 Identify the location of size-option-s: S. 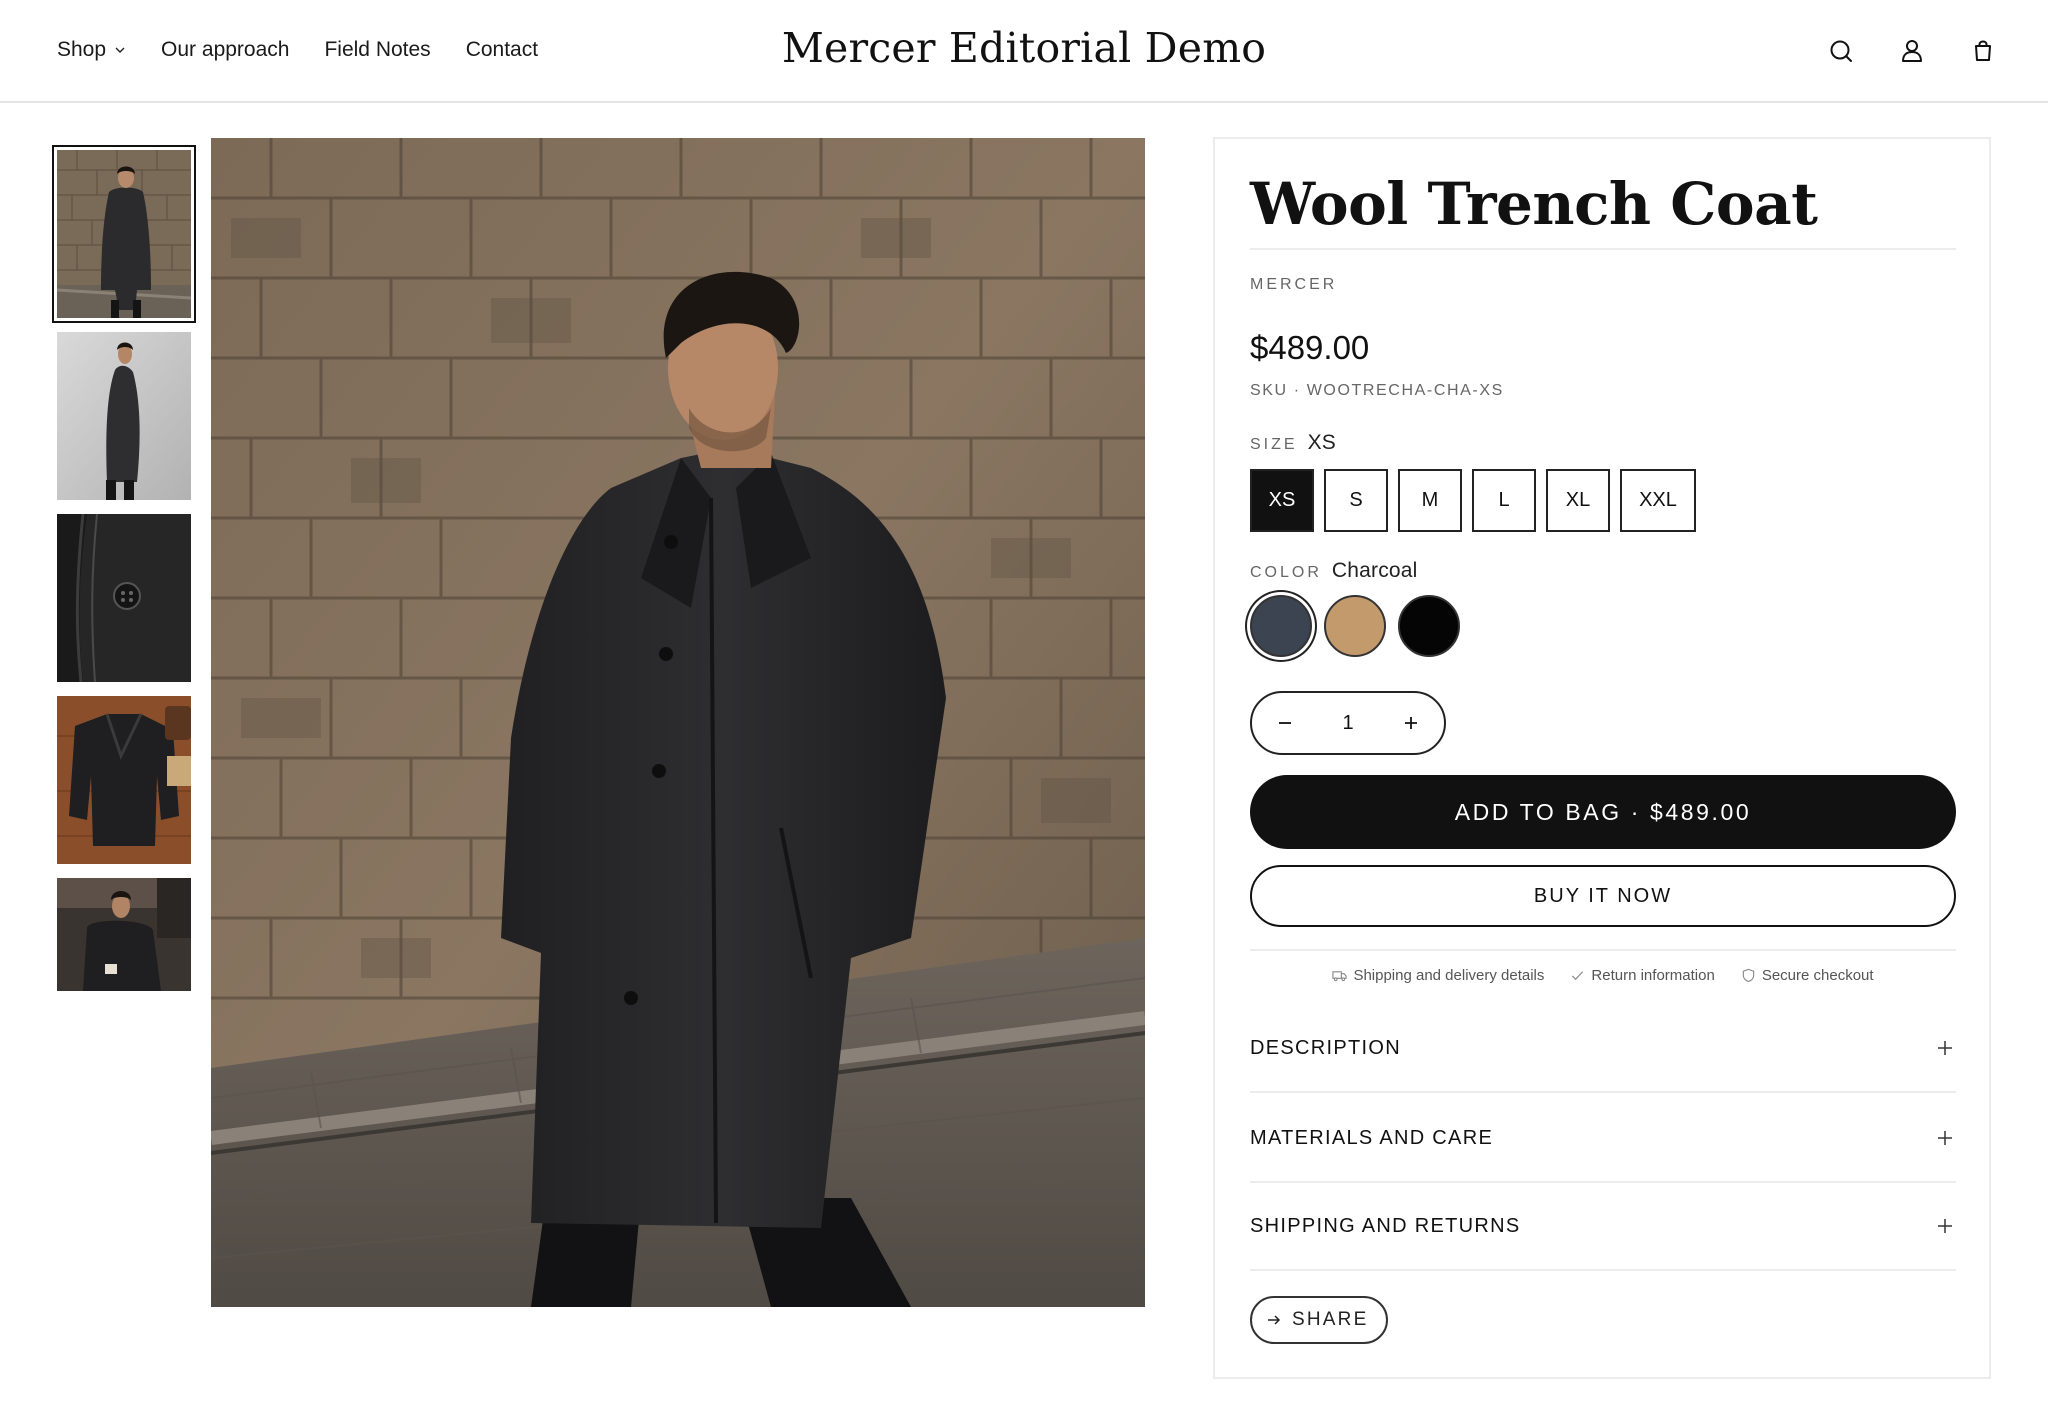
(1356, 500).